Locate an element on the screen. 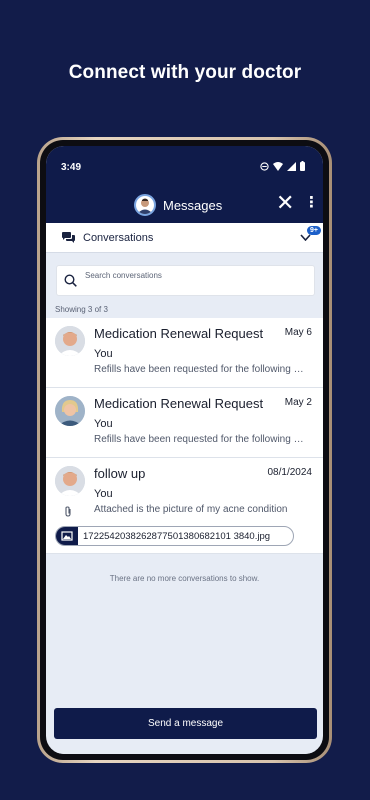  chevron-down-icon is located at coordinates (305, 237).